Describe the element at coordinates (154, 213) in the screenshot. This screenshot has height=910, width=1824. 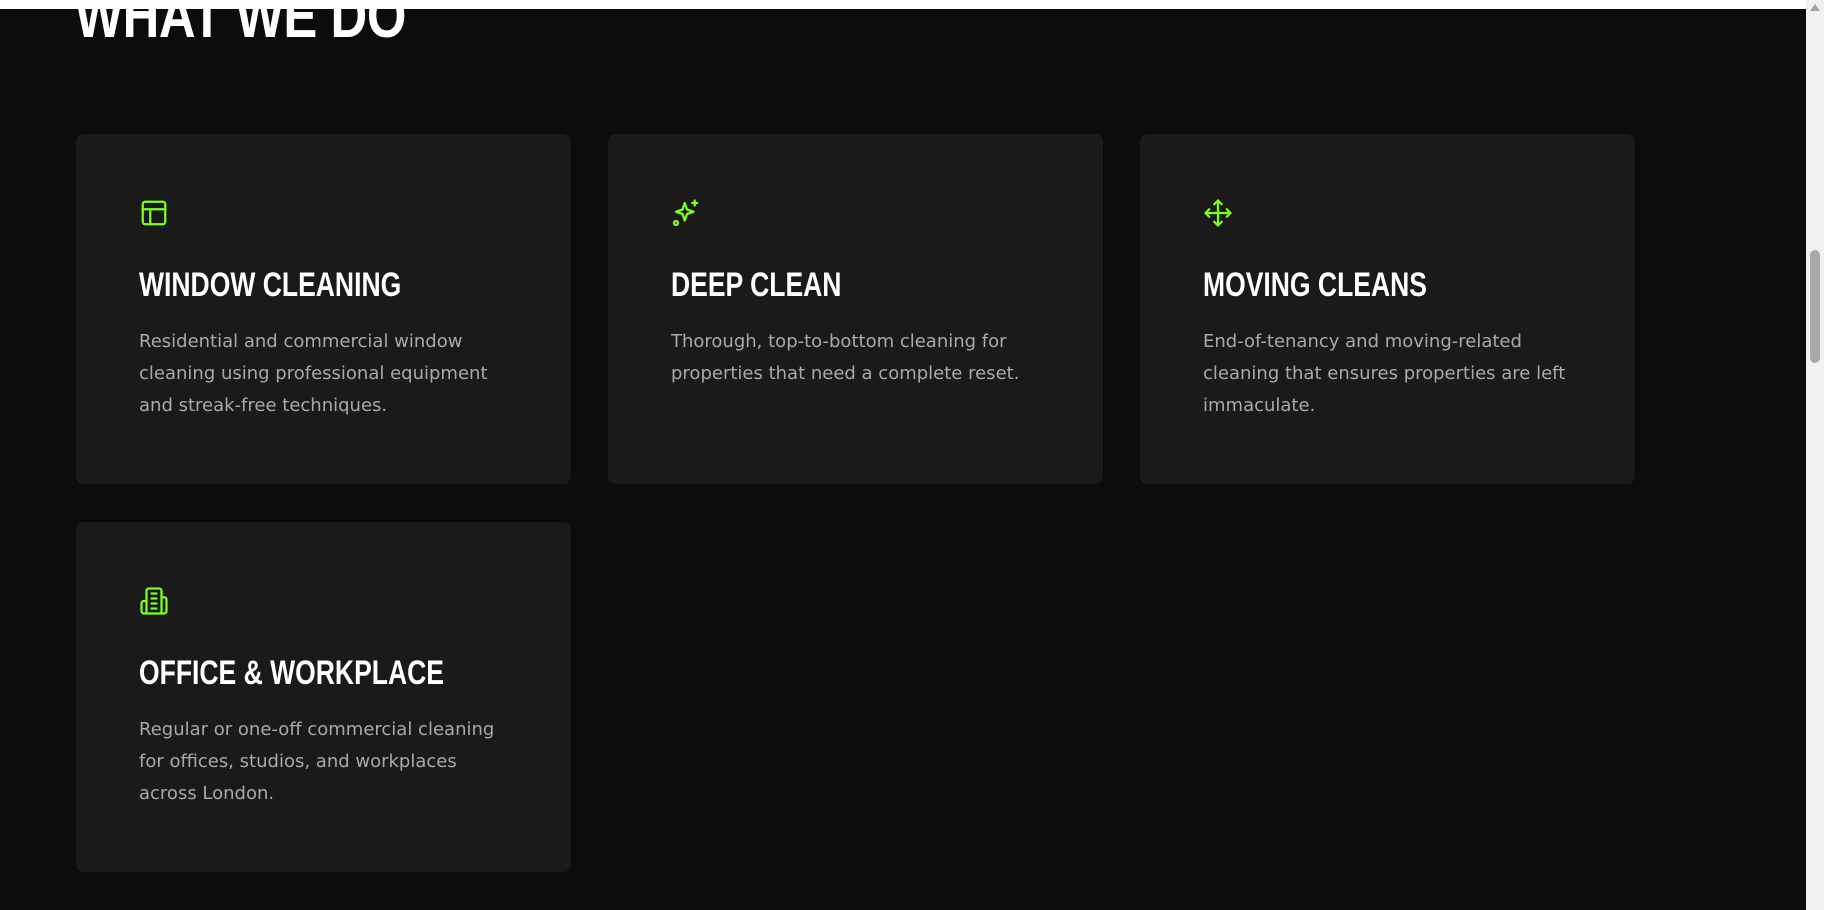
I see `layout-icon` at that location.